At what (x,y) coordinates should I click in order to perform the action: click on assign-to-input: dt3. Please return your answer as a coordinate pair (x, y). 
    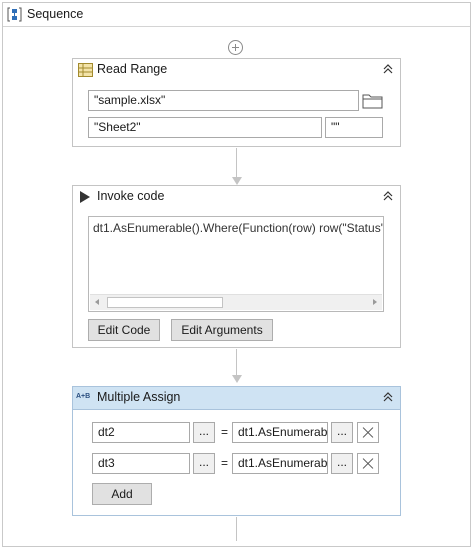
    Looking at the image, I should click on (141, 463).